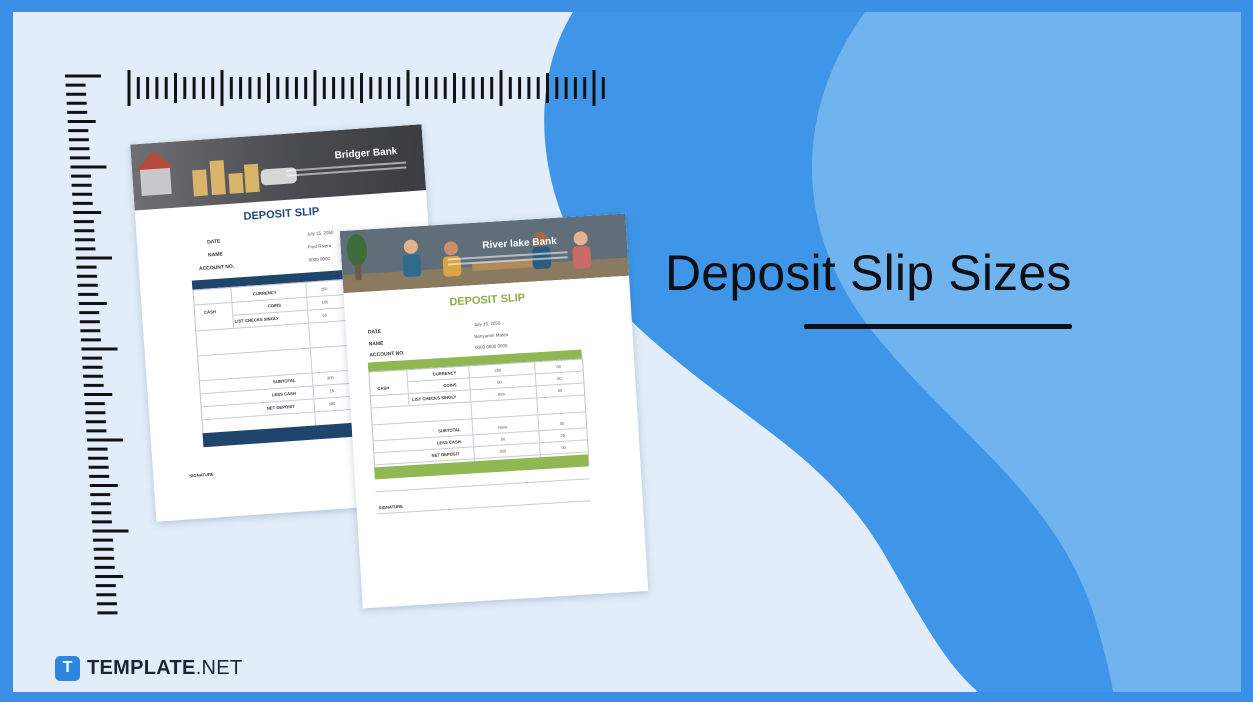 The width and height of the screenshot is (1253, 702). Describe the element at coordinates (563, 435) in the screenshot. I see `total-cents-less-cash: 25` at that location.